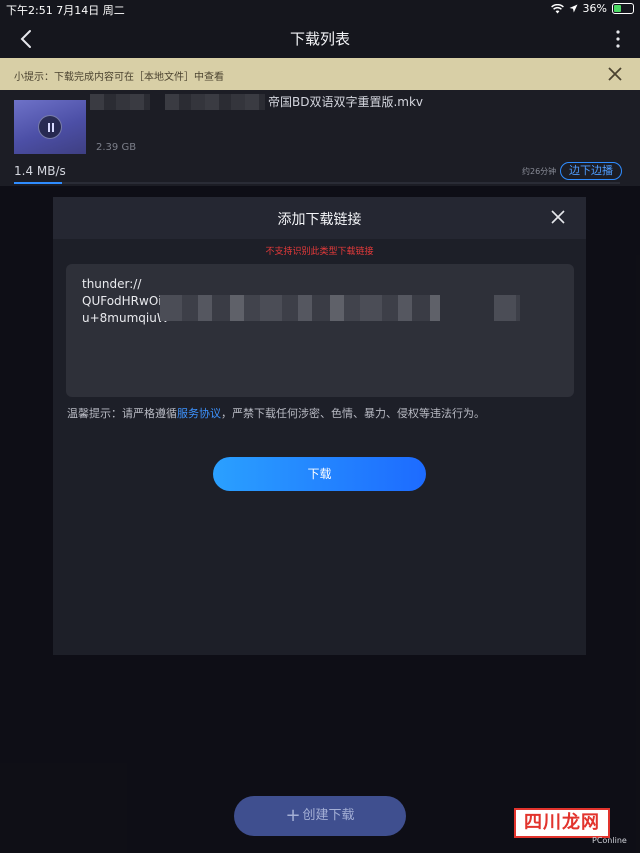 This screenshot has height=853, width=640. I want to click on notice-text: 温馨提示：请严格遵循服务协议，严禁下载任何涉密、色情、暴力、侵权等违法行为。, so click(276, 413).